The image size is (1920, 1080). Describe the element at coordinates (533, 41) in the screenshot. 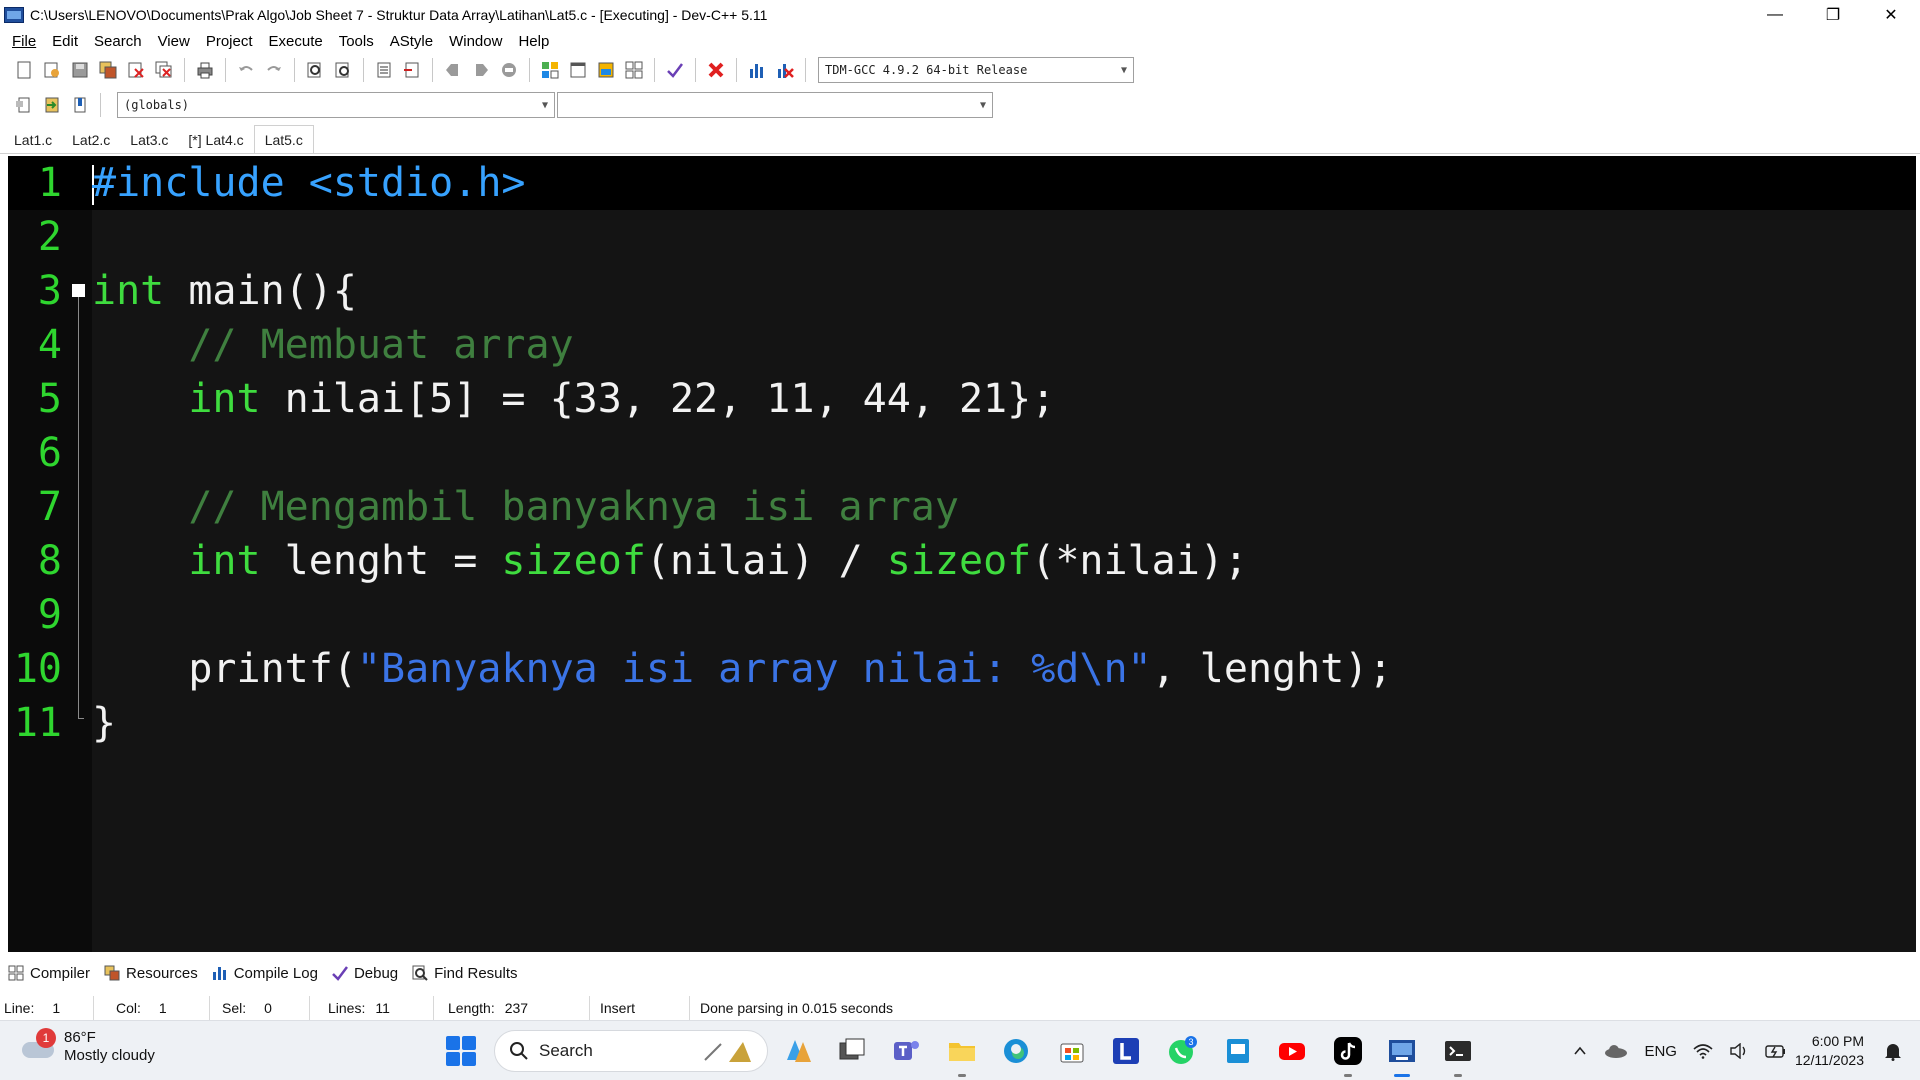

I see `menu-help: Help` at that location.